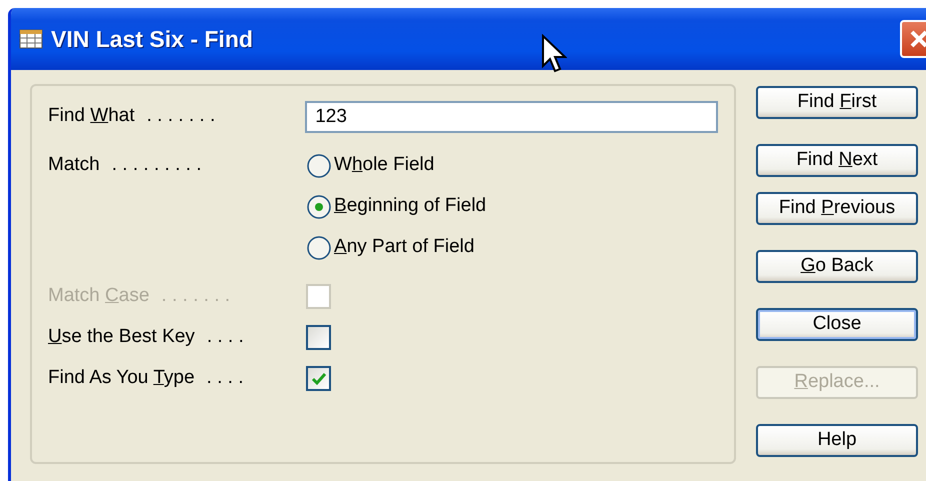 Image resolution: width=926 pixels, height=481 pixels. What do you see at coordinates (121, 378) in the screenshot?
I see `field-label: Find As You Type` at bounding box center [121, 378].